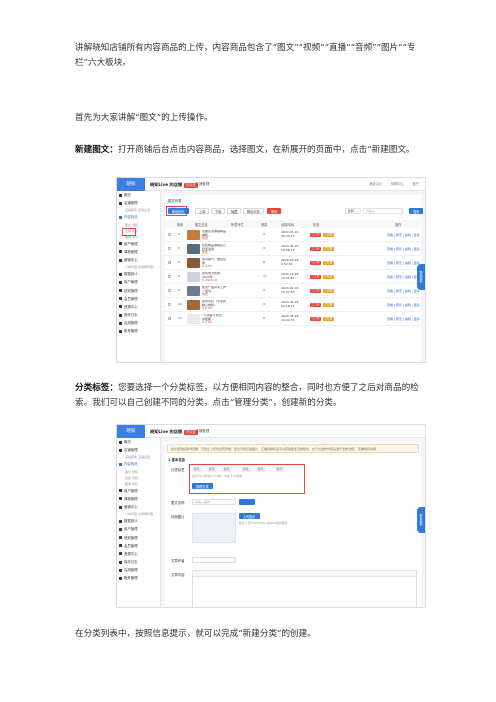  What do you see at coordinates (253, 211) in the screenshot?
I see `move-category-button: 移动分类` at bounding box center [253, 211].